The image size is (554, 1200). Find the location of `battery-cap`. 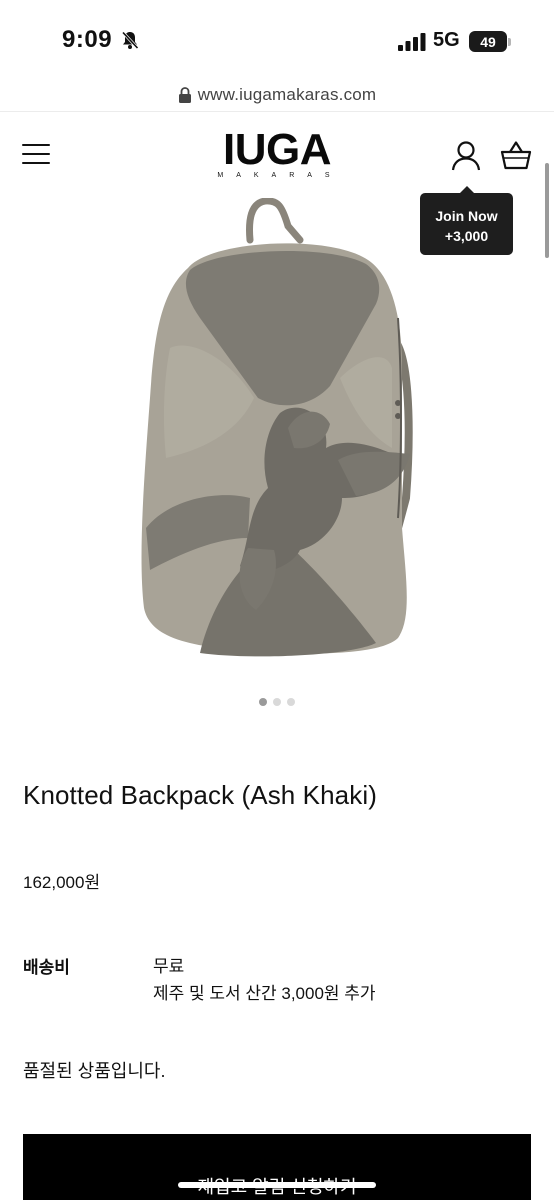

battery-cap is located at coordinates (509, 42).